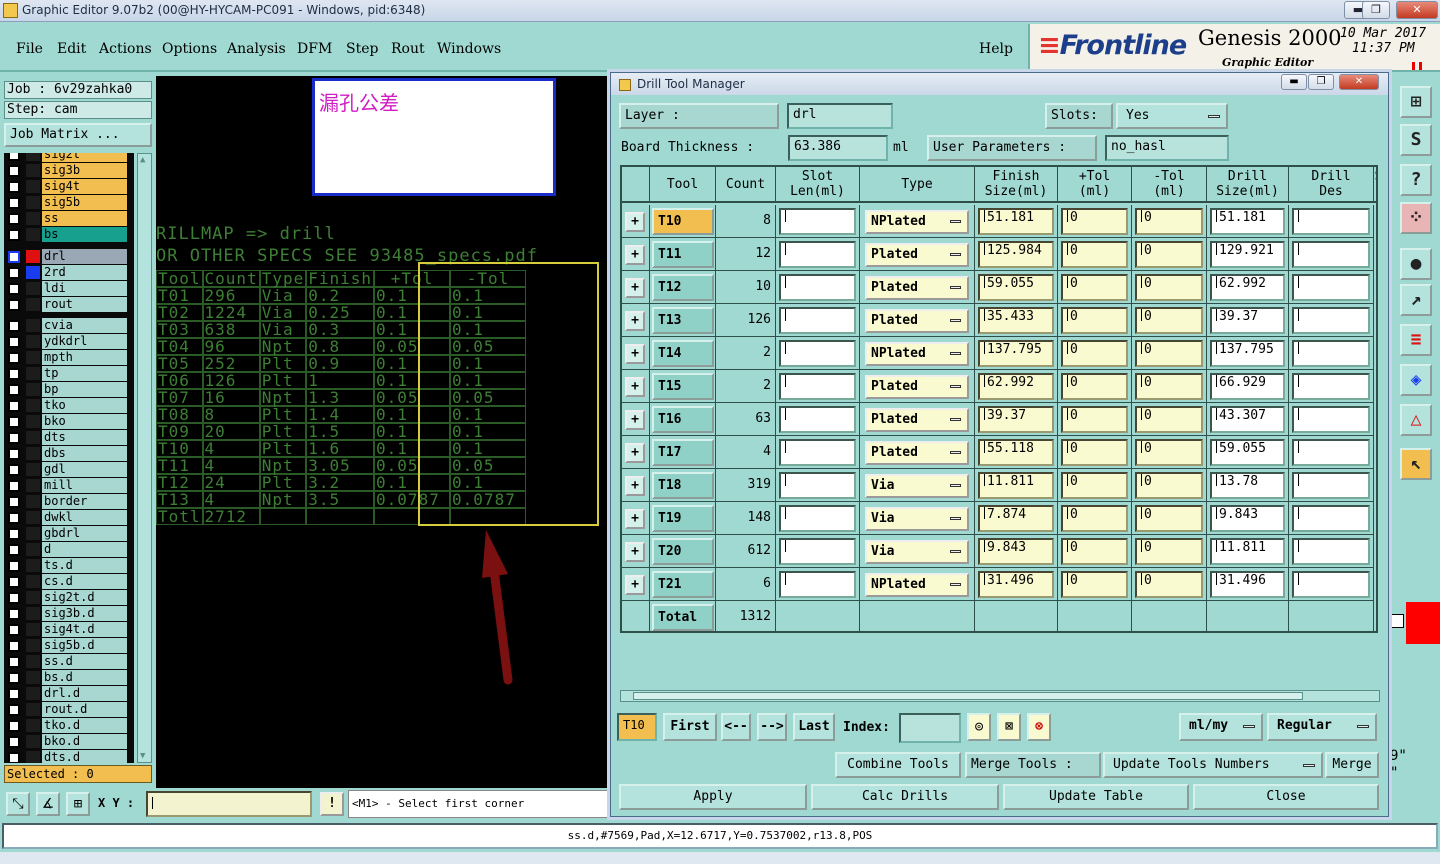  Describe the element at coordinates (917, 222) in the screenshot. I see `type-select: NPlated` at that location.